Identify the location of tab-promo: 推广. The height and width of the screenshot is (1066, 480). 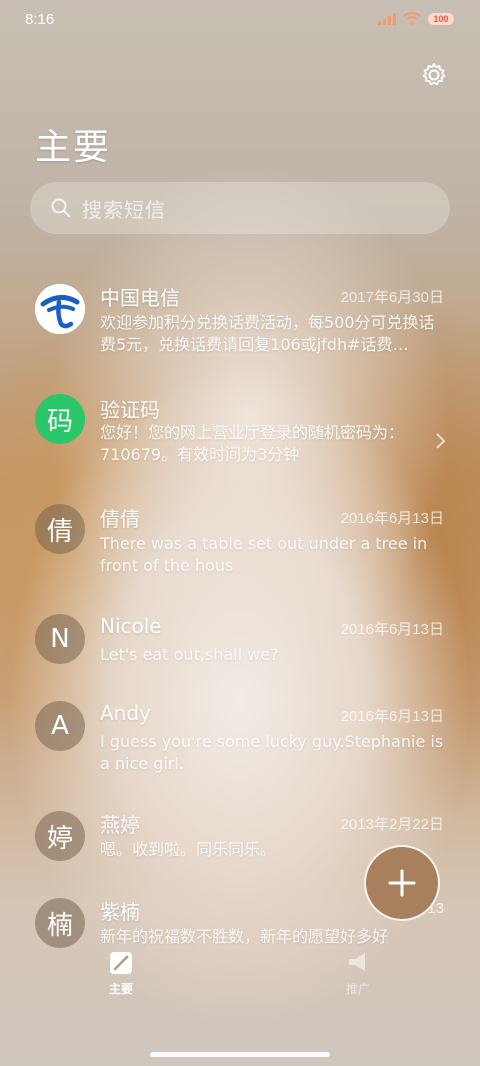
(358, 973).